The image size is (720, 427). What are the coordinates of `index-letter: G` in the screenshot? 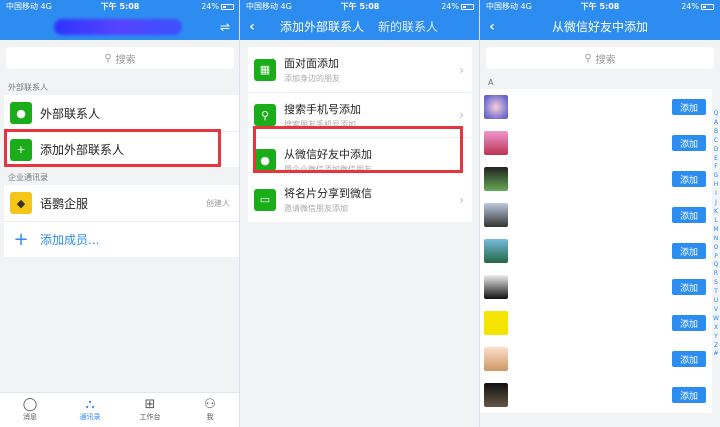 It's located at (716, 176).